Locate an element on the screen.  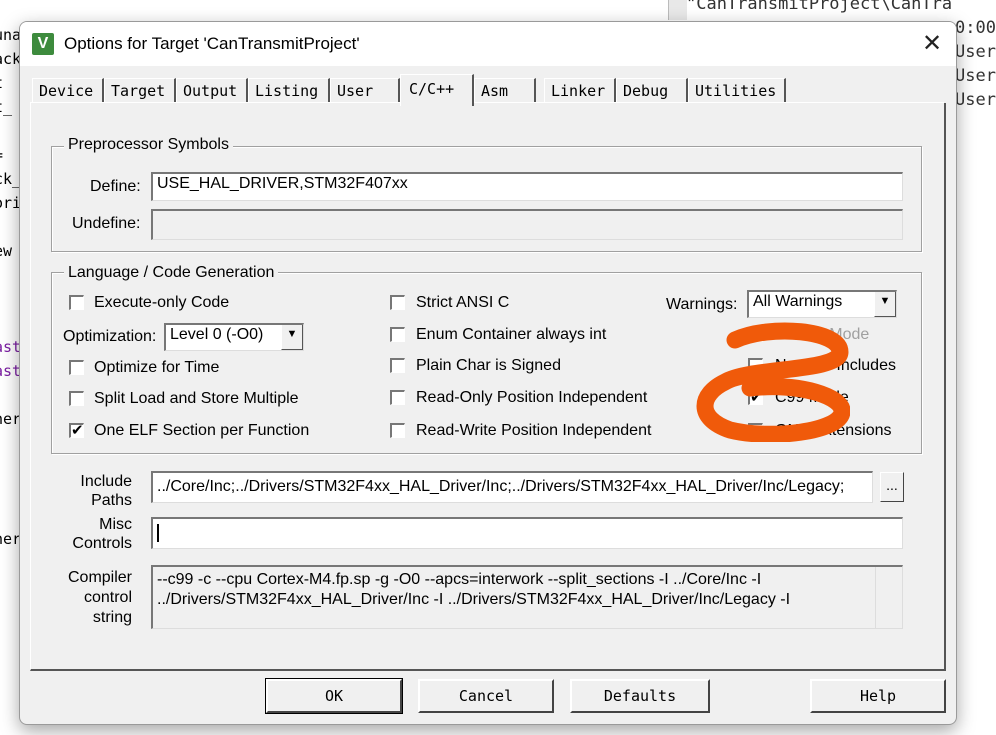
tab-user: User is located at coordinates (365, 90).